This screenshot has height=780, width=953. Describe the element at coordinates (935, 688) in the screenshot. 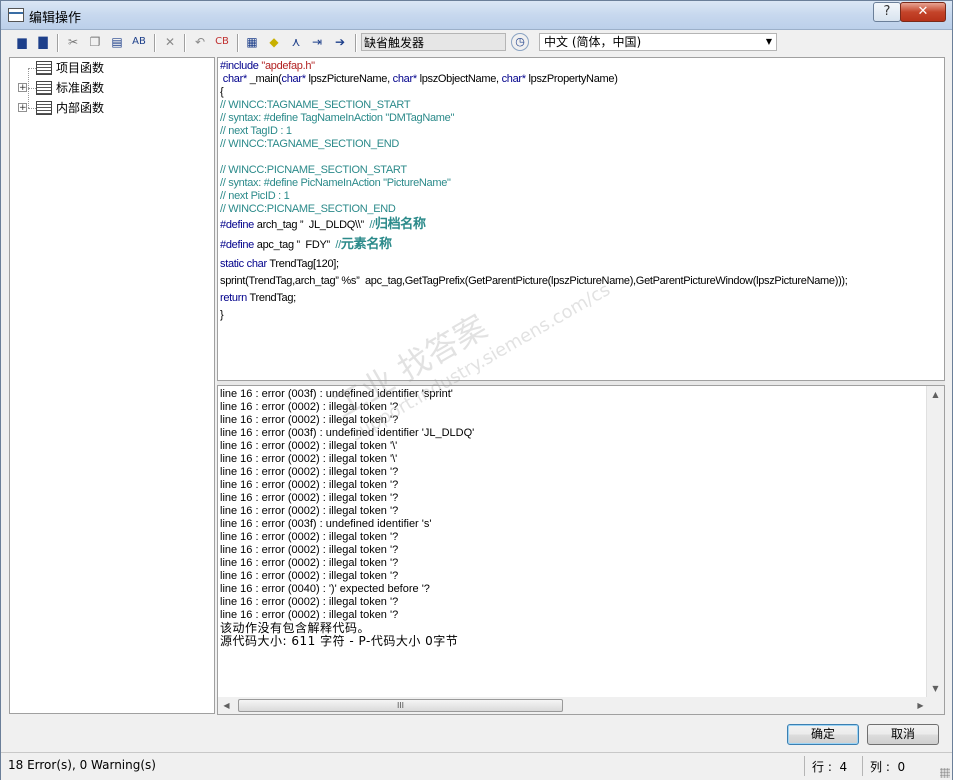

I see `scroll-down-icon: ▼` at that location.